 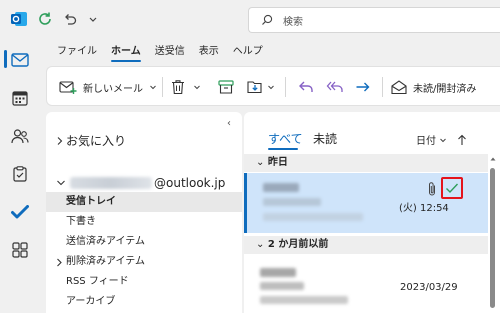 What do you see at coordinates (399, 87) in the screenshot?
I see `open-envelope-icon` at bounding box center [399, 87].